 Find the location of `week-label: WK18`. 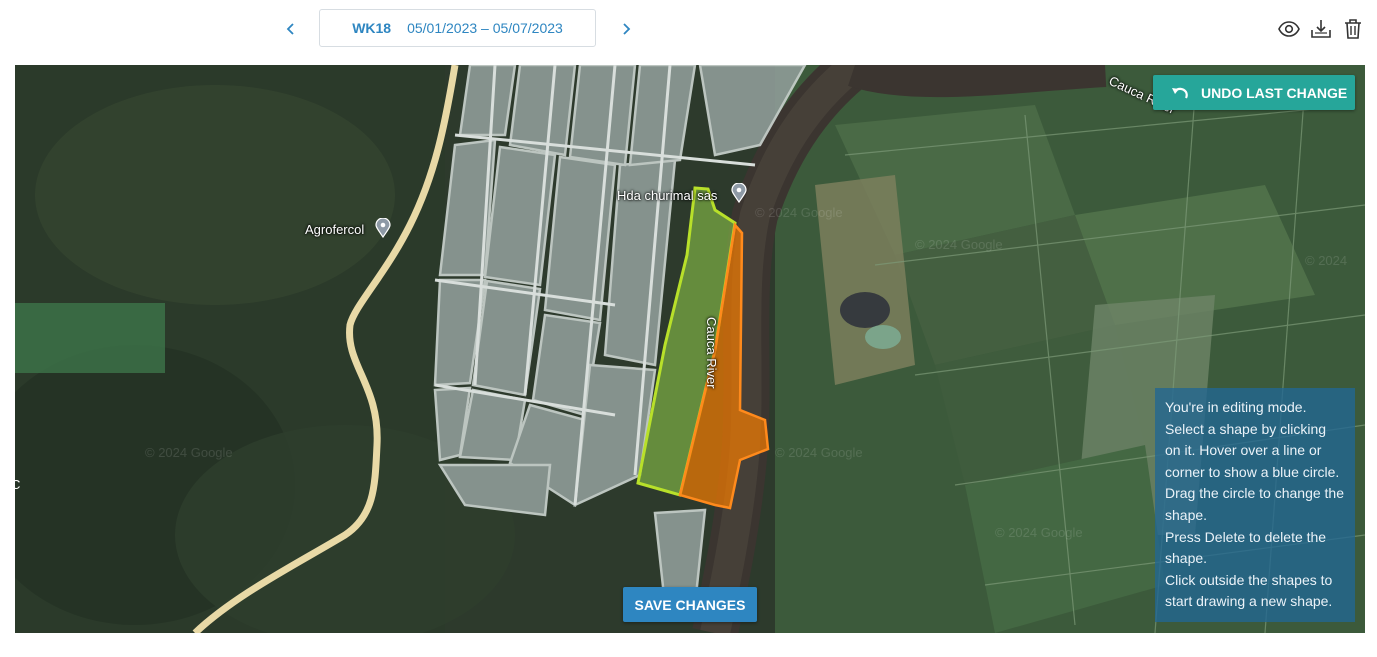

week-label: WK18 is located at coordinates (372, 28).